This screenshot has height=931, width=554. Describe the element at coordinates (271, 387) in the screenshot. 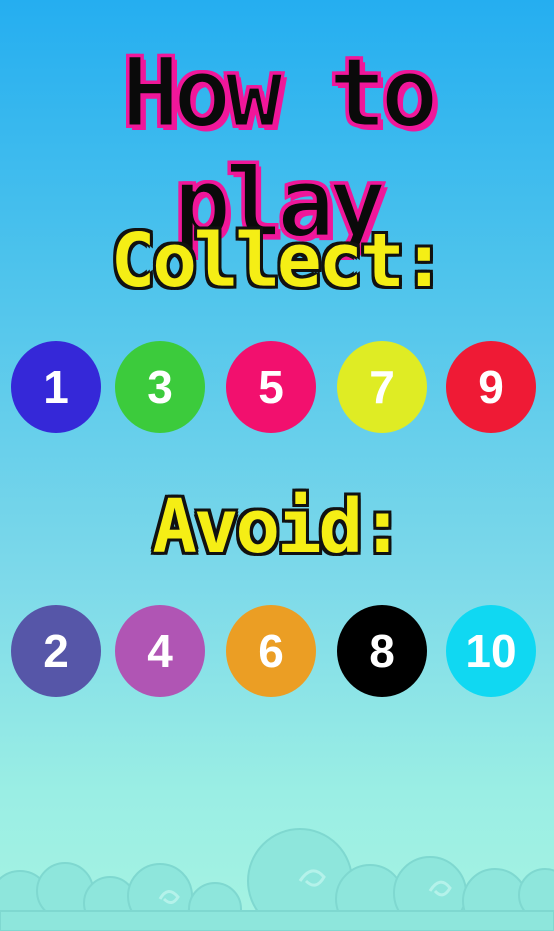

I see `collect-ball-5: 5` at that location.